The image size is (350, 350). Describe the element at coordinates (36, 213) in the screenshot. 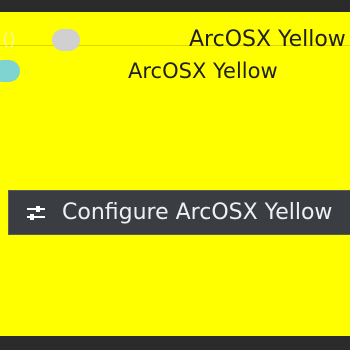

I see `sliders-icon` at that location.